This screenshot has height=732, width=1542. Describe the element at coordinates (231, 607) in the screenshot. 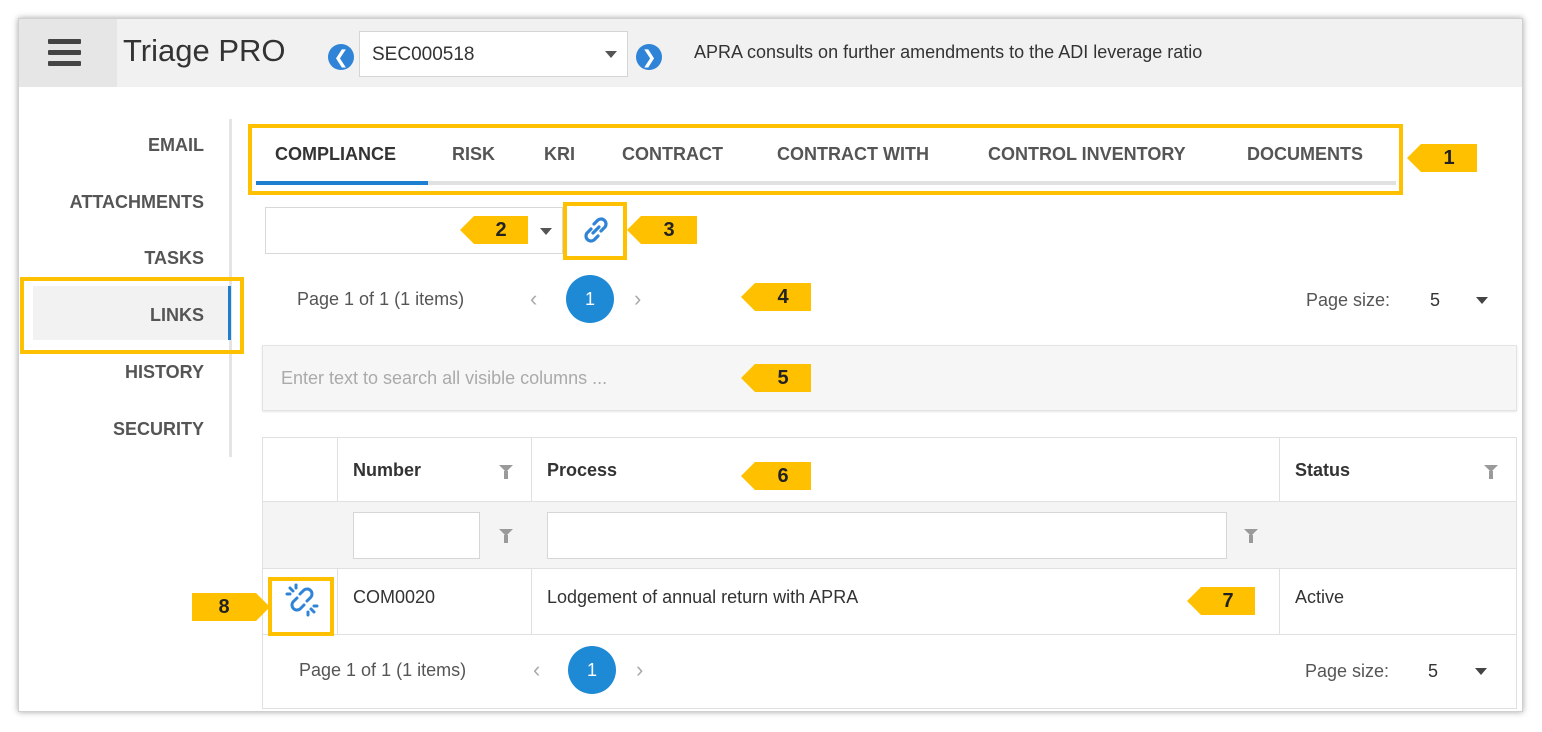

I see `callout-8: 8` at that location.